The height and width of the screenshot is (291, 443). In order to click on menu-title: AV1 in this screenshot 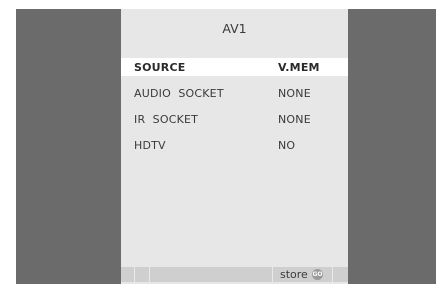, I will do `click(234, 28)`.